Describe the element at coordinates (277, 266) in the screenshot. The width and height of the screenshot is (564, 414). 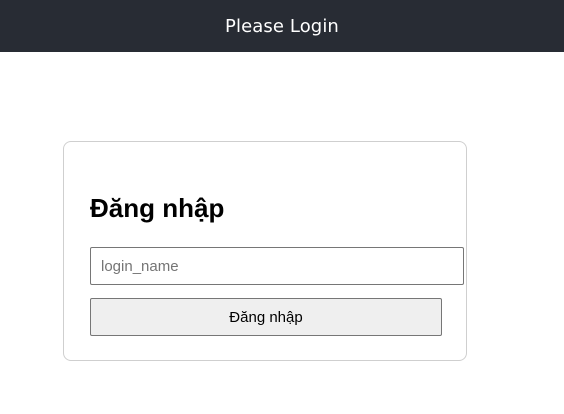
I see `login-name-input` at that location.